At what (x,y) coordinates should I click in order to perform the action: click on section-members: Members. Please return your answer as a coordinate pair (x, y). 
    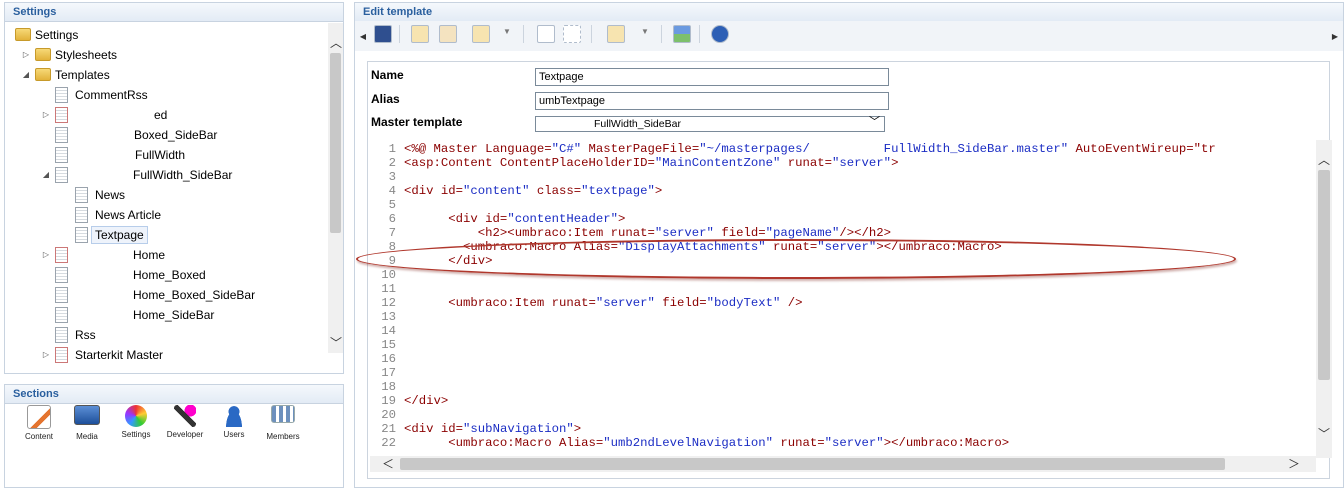
    Looking at the image, I should click on (283, 423).